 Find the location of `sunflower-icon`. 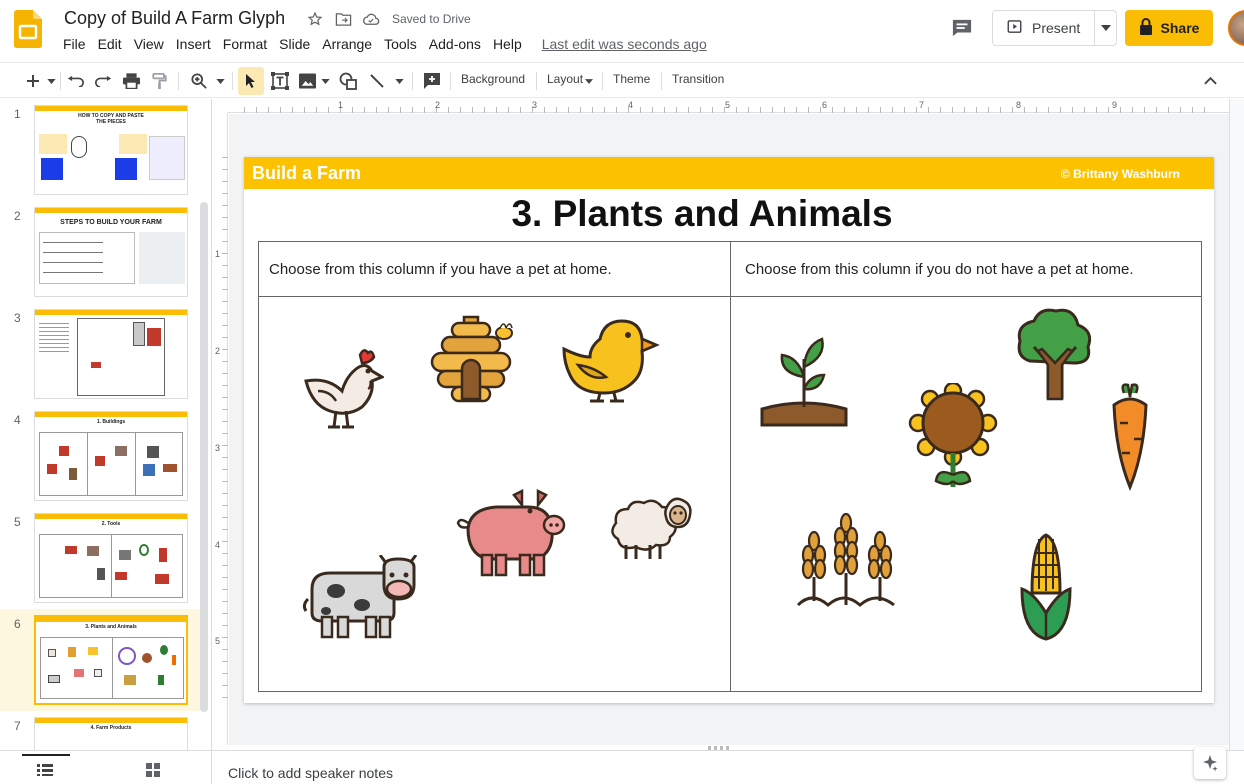

sunflower-icon is located at coordinates (953, 438).